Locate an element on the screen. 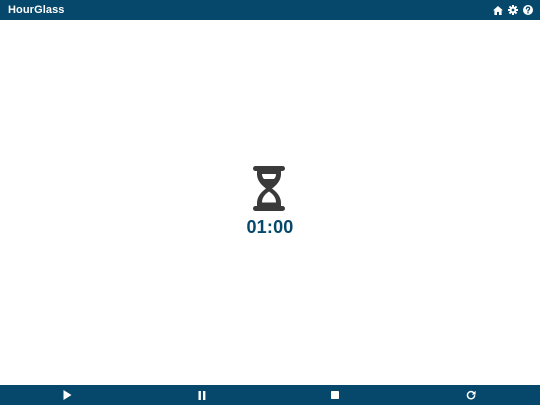  hourglass-icon is located at coordinates (269, 188).